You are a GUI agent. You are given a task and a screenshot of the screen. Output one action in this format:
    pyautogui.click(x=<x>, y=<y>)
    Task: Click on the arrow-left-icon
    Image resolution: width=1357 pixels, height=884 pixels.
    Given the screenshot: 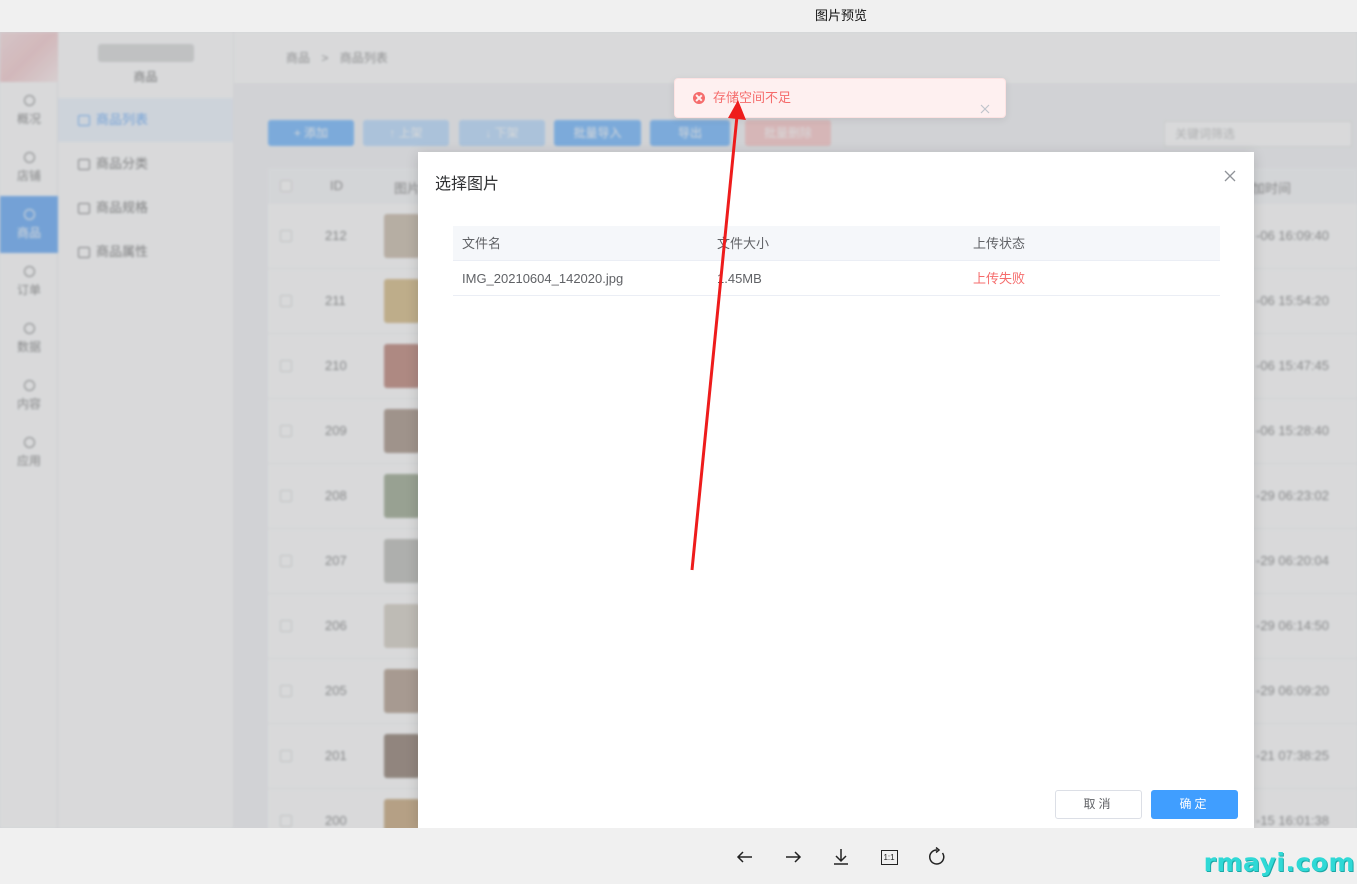 What is the action you would take?
    pyautogui.click(x=745, y=857)
    